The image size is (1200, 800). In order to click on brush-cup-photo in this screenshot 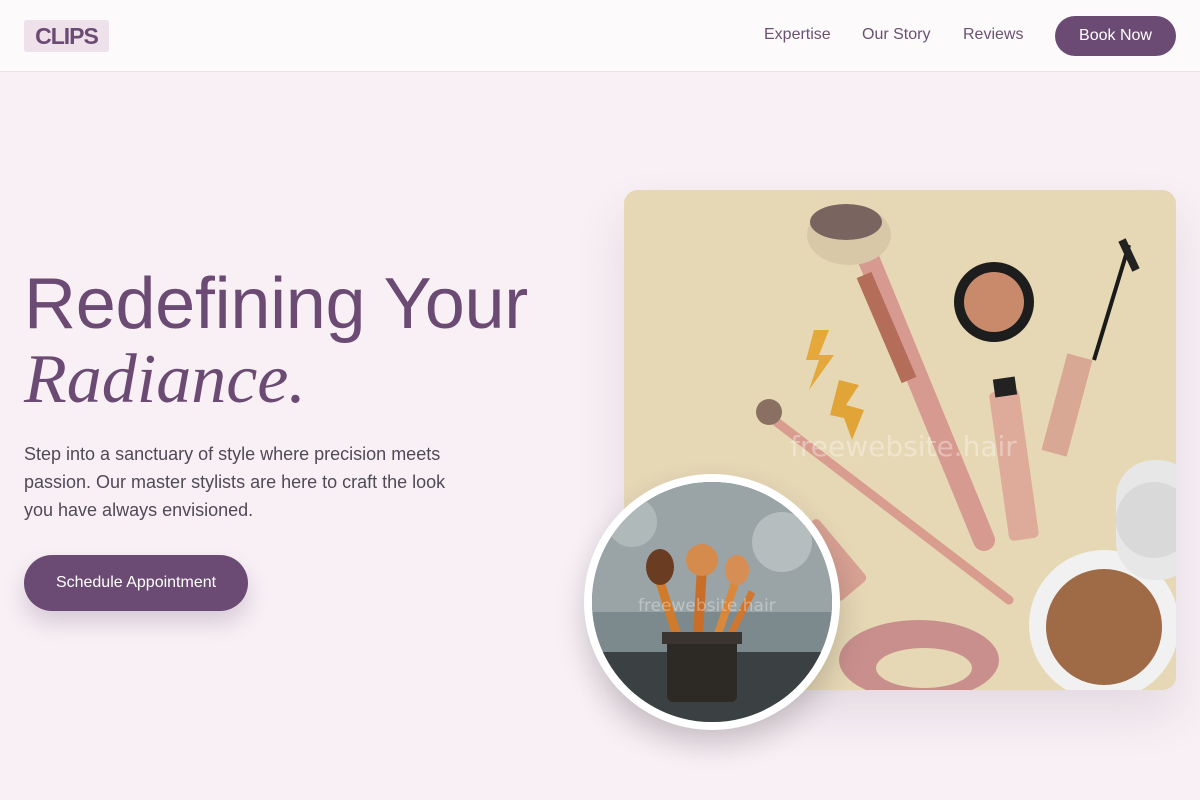, I will do `click(712, 602)`.